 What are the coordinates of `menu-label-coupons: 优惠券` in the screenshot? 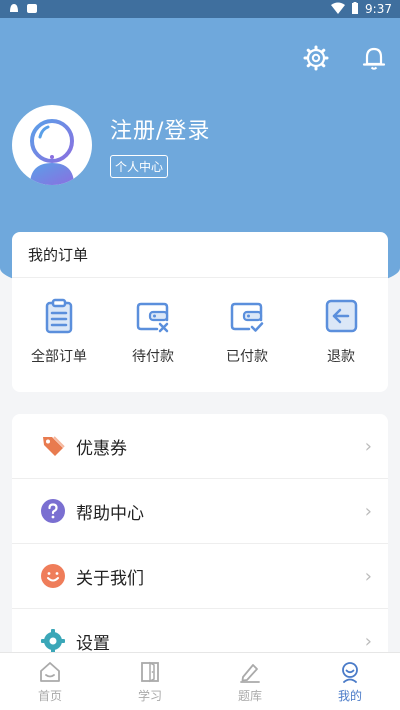 It's located at (101, 448).